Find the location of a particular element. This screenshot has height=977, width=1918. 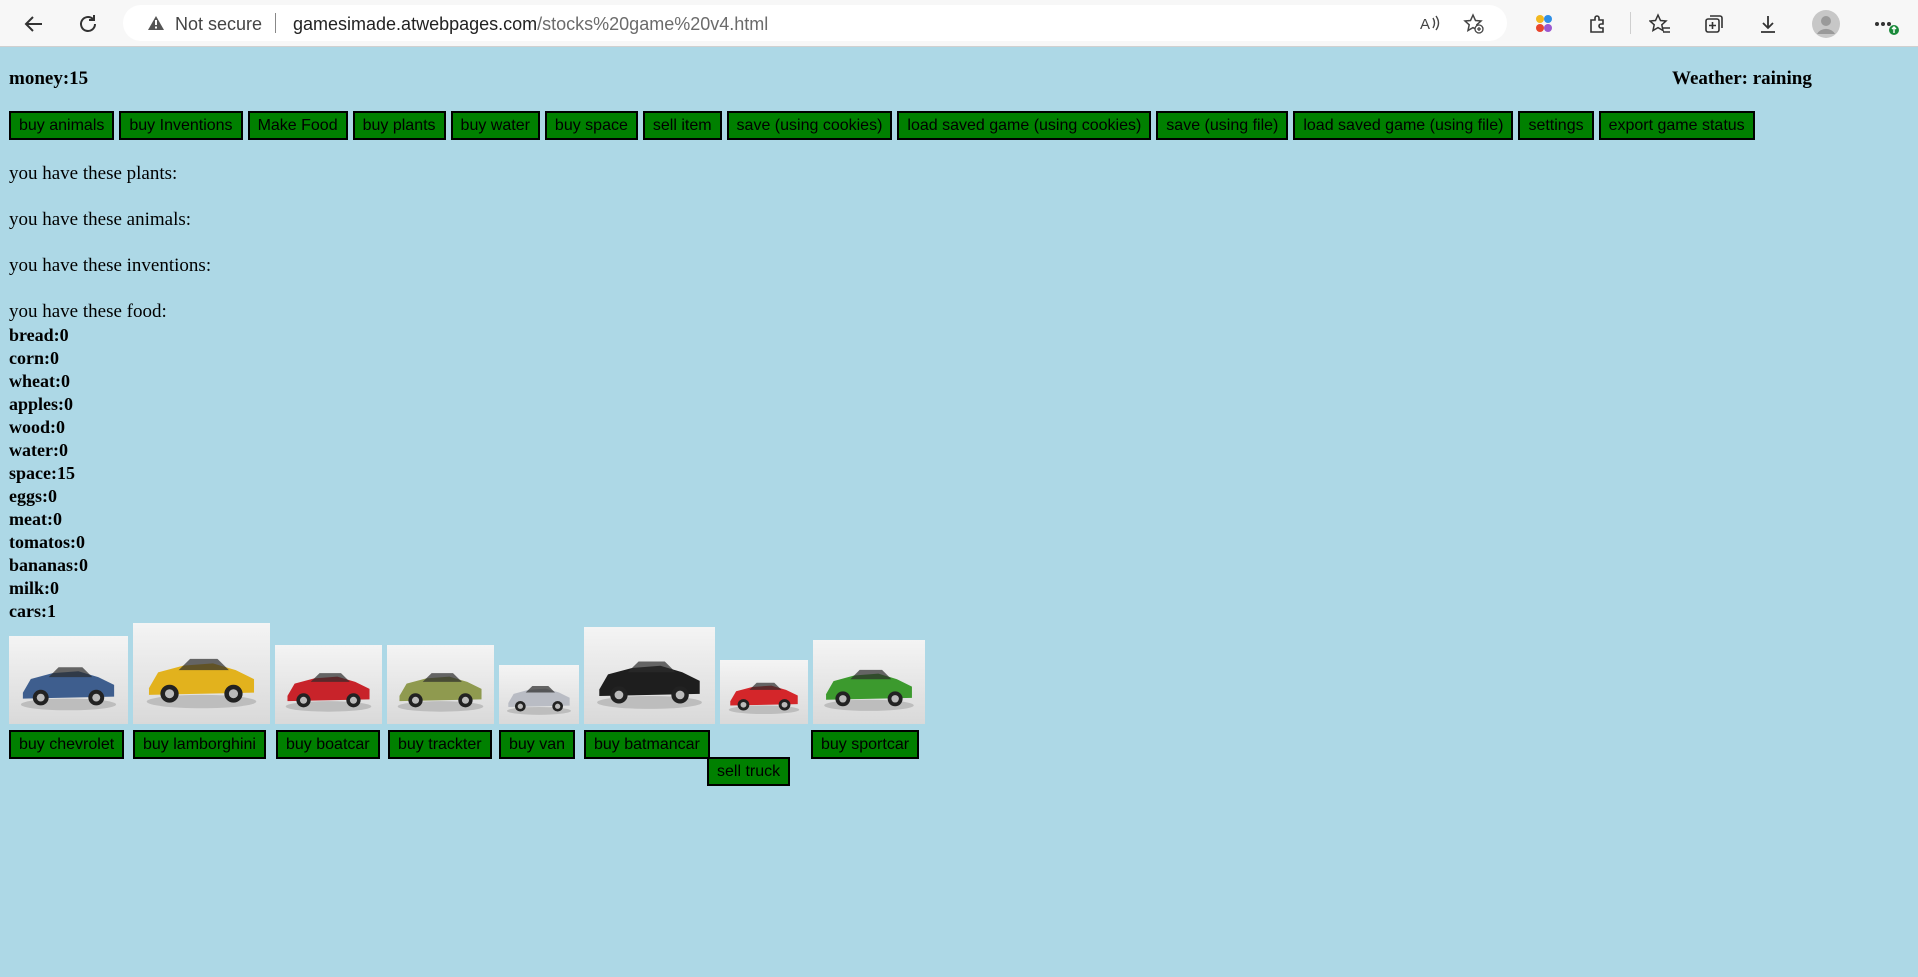

sportcar-illustration is located at coordinates (869, 682).